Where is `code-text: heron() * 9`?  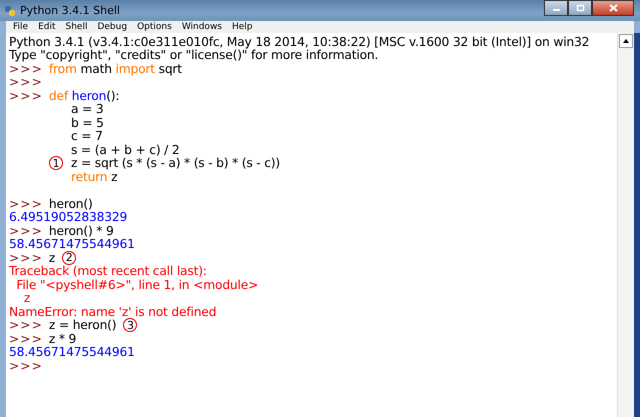 code-text: heron() * 9 is located at coordinates (81, 231).